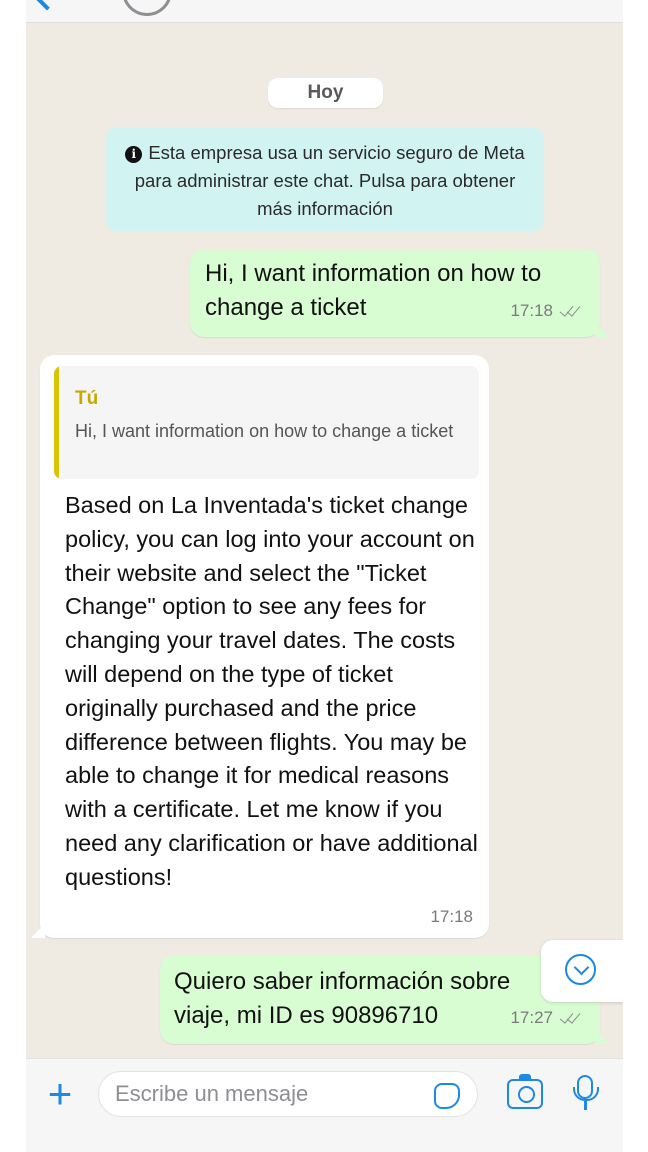  Describe the element at coordinates (288, 1094) in the screenshot. I see `message-input` at that location.